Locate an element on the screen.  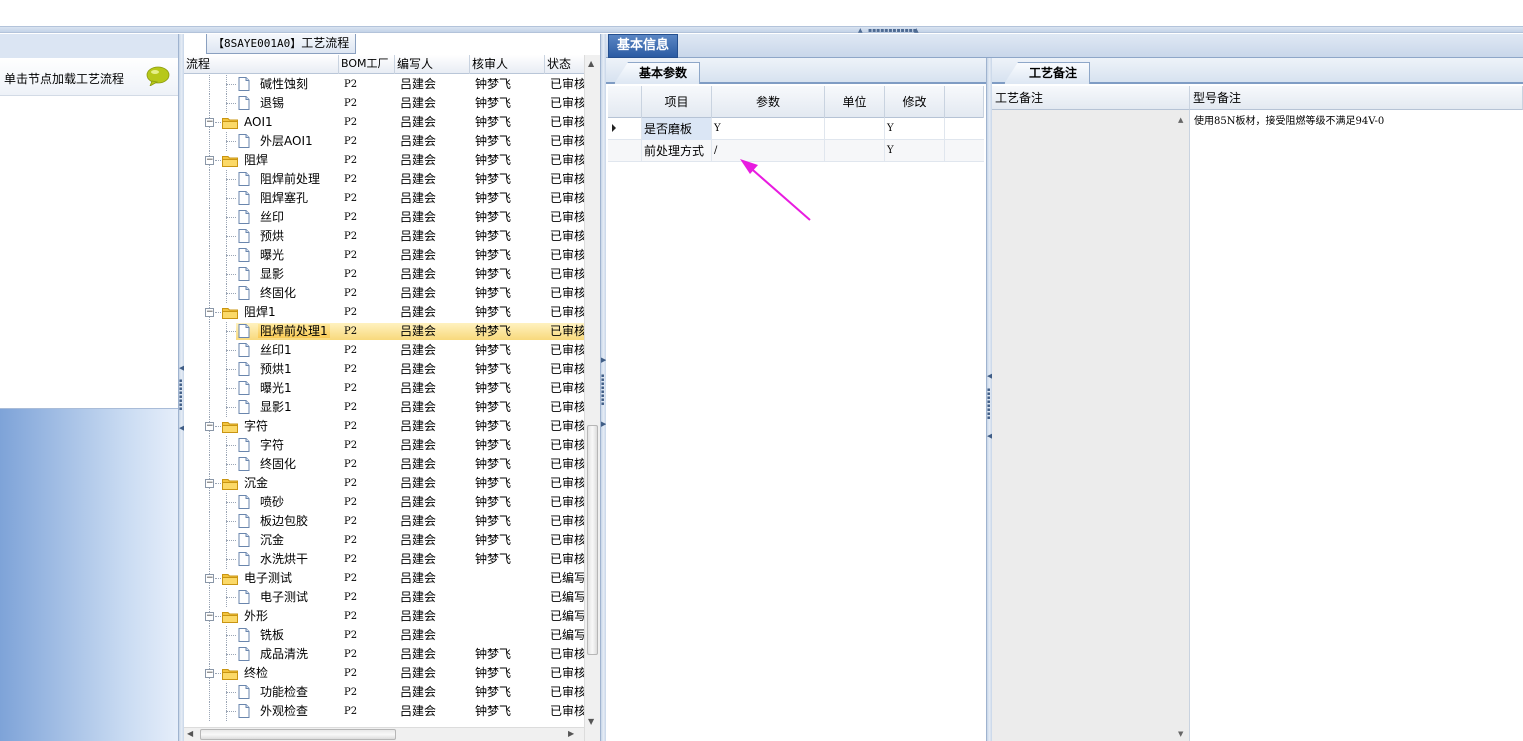
tree-row: 退锡 P2 吕建会 钟梦飞 已审核 is located at coordinates (384, 103).